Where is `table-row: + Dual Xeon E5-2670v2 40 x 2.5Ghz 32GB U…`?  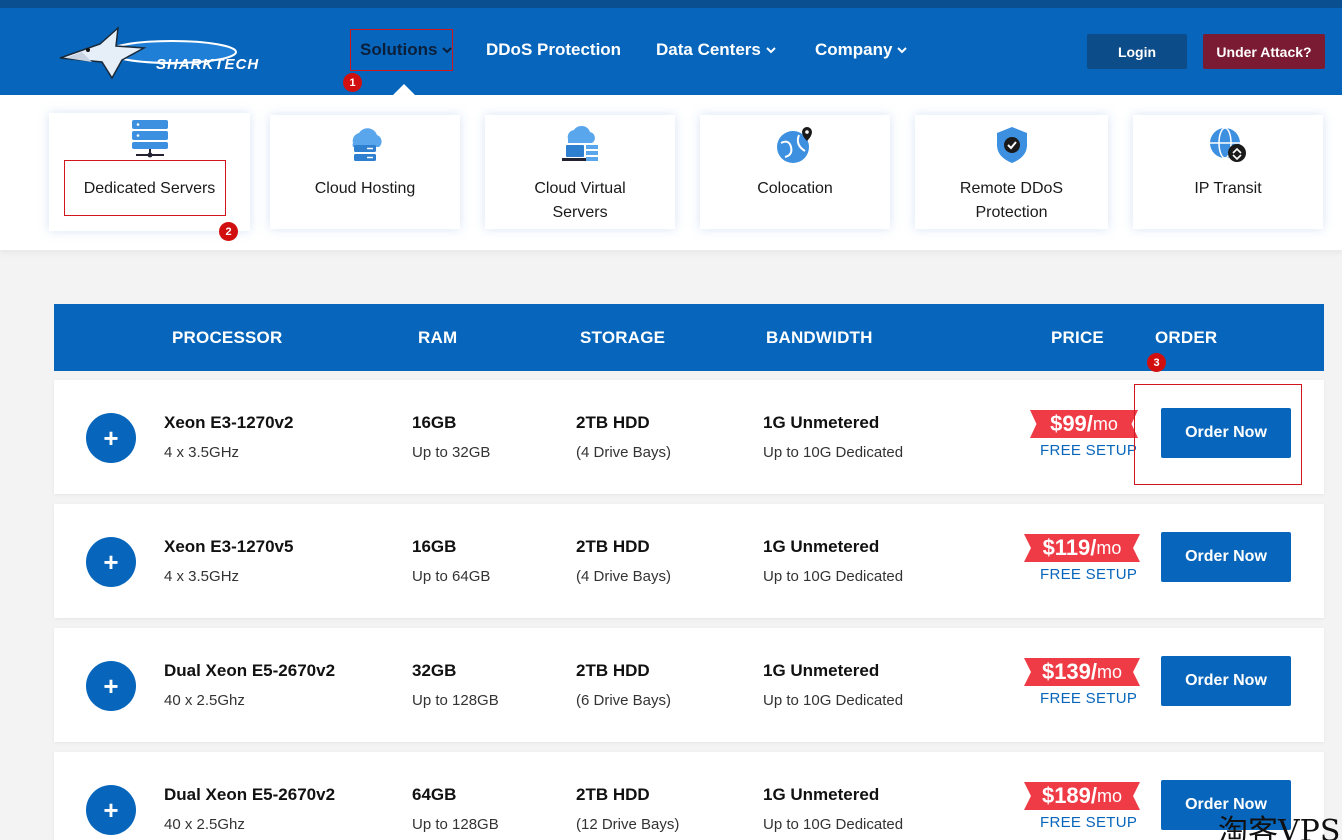
table-row: + Dual Xeon E5-2670v2 40 x 2.5Ghz 32GB U… is located at coordinates (689, 685).